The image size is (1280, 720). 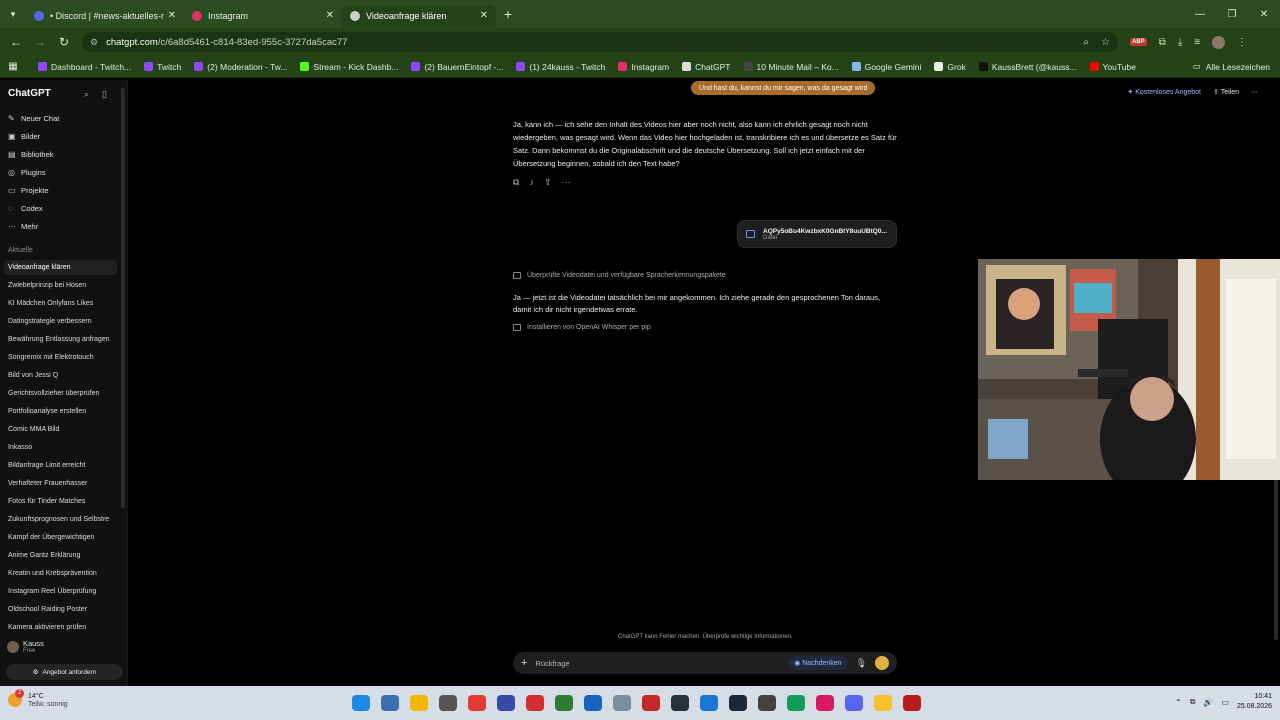 I want to click on media-controls-icon: ≡, so click(x=1197, y=42).